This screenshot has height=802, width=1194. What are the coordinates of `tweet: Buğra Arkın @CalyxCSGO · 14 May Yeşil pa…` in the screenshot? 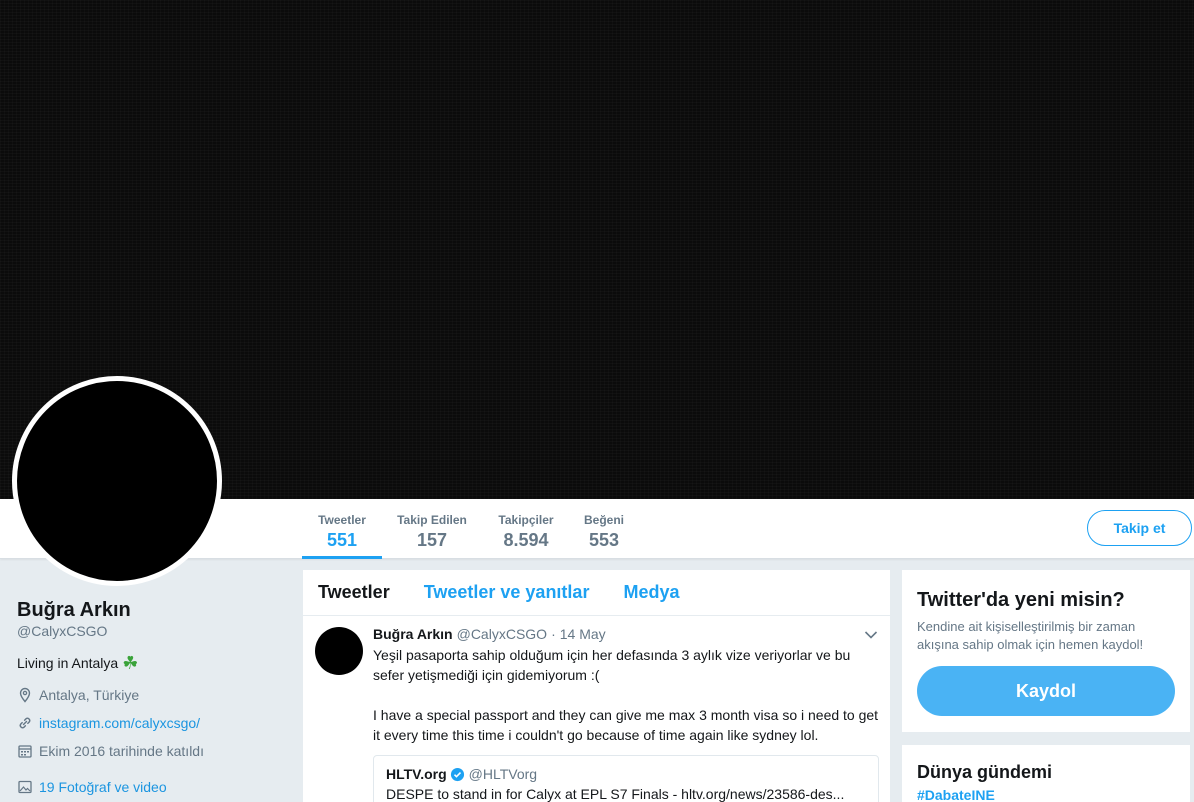 It's located at (596, 709).